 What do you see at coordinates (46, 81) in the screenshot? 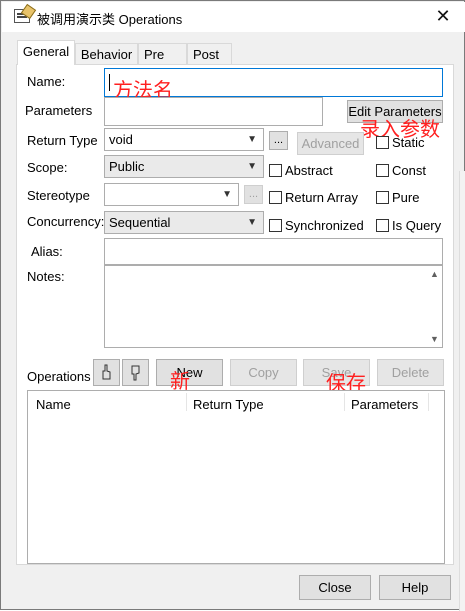
I see `name-label: Name:` at bounding box center [46, 81].